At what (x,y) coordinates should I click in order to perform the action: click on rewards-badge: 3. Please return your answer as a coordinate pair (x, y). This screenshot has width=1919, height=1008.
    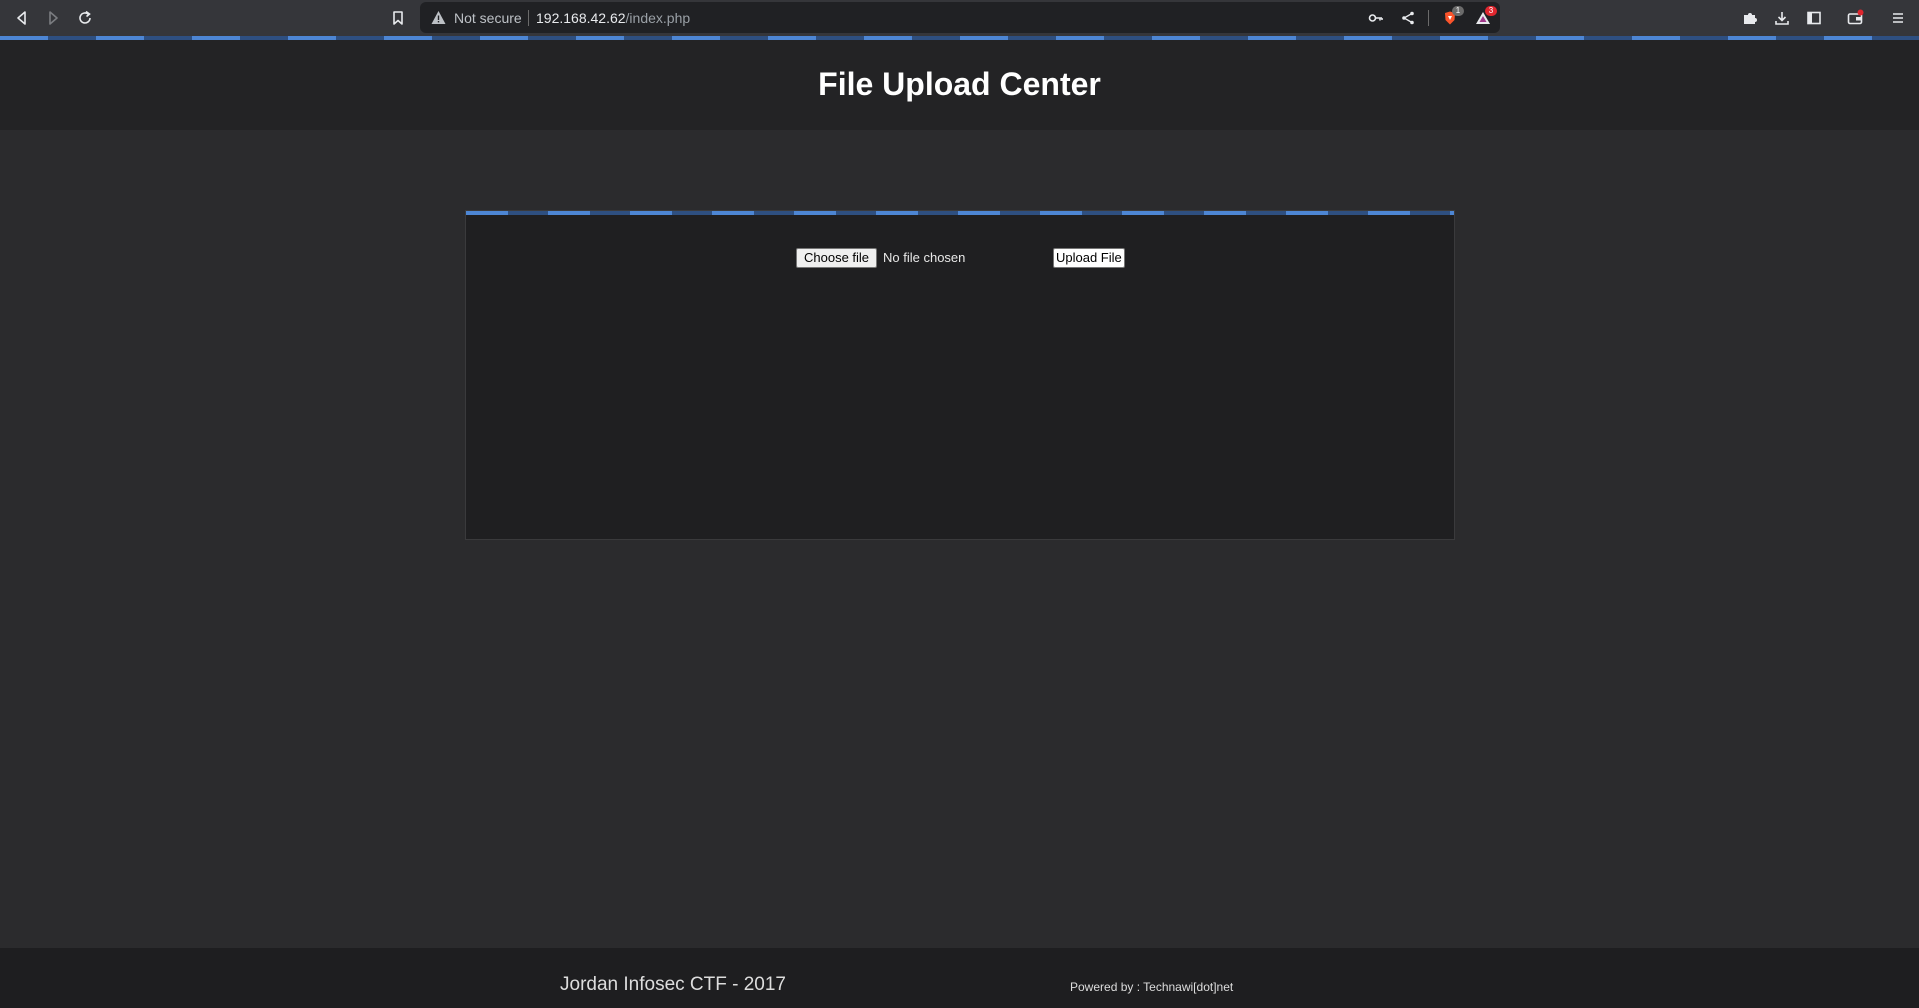
    Looking at the image, I should click on (1491, 11).